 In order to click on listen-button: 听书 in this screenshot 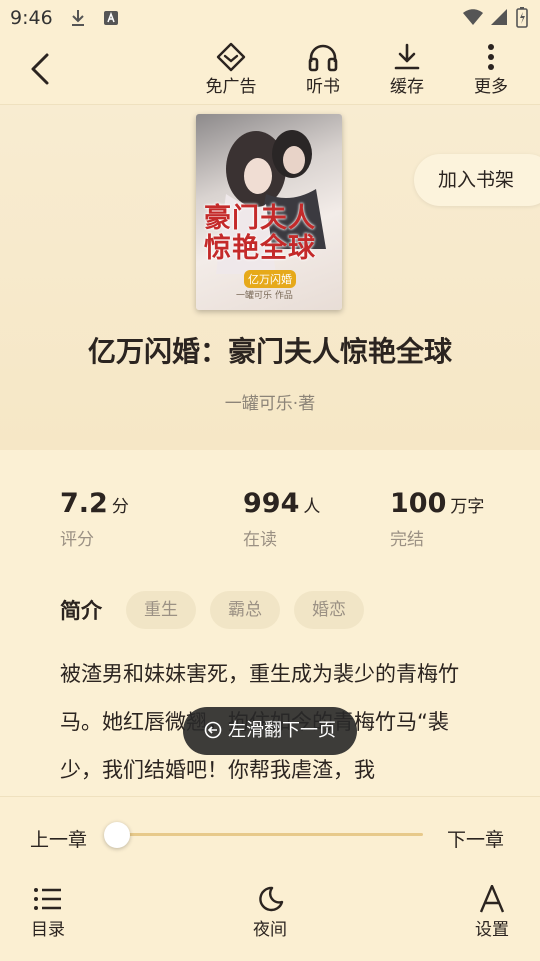, I will do `click(323, 70)`.